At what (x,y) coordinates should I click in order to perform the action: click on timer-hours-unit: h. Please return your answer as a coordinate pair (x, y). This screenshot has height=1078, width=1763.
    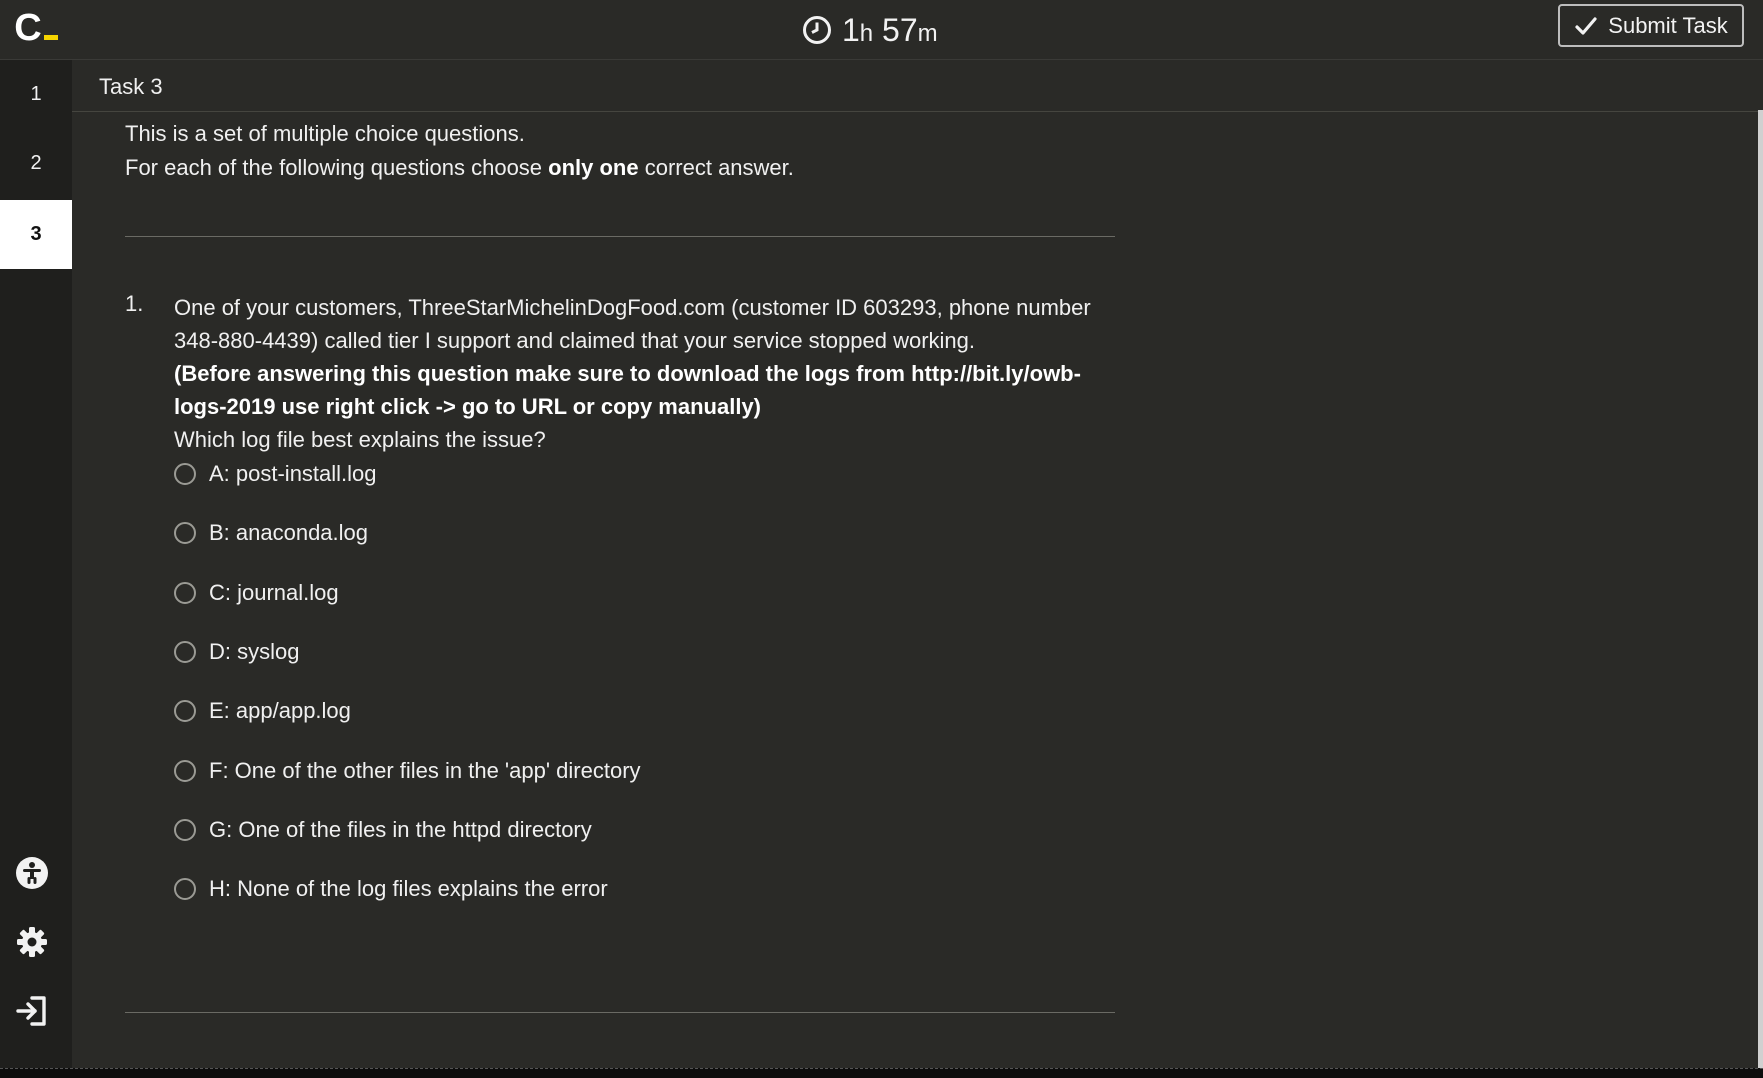
    Looking at the image, I should click on (866, 33).